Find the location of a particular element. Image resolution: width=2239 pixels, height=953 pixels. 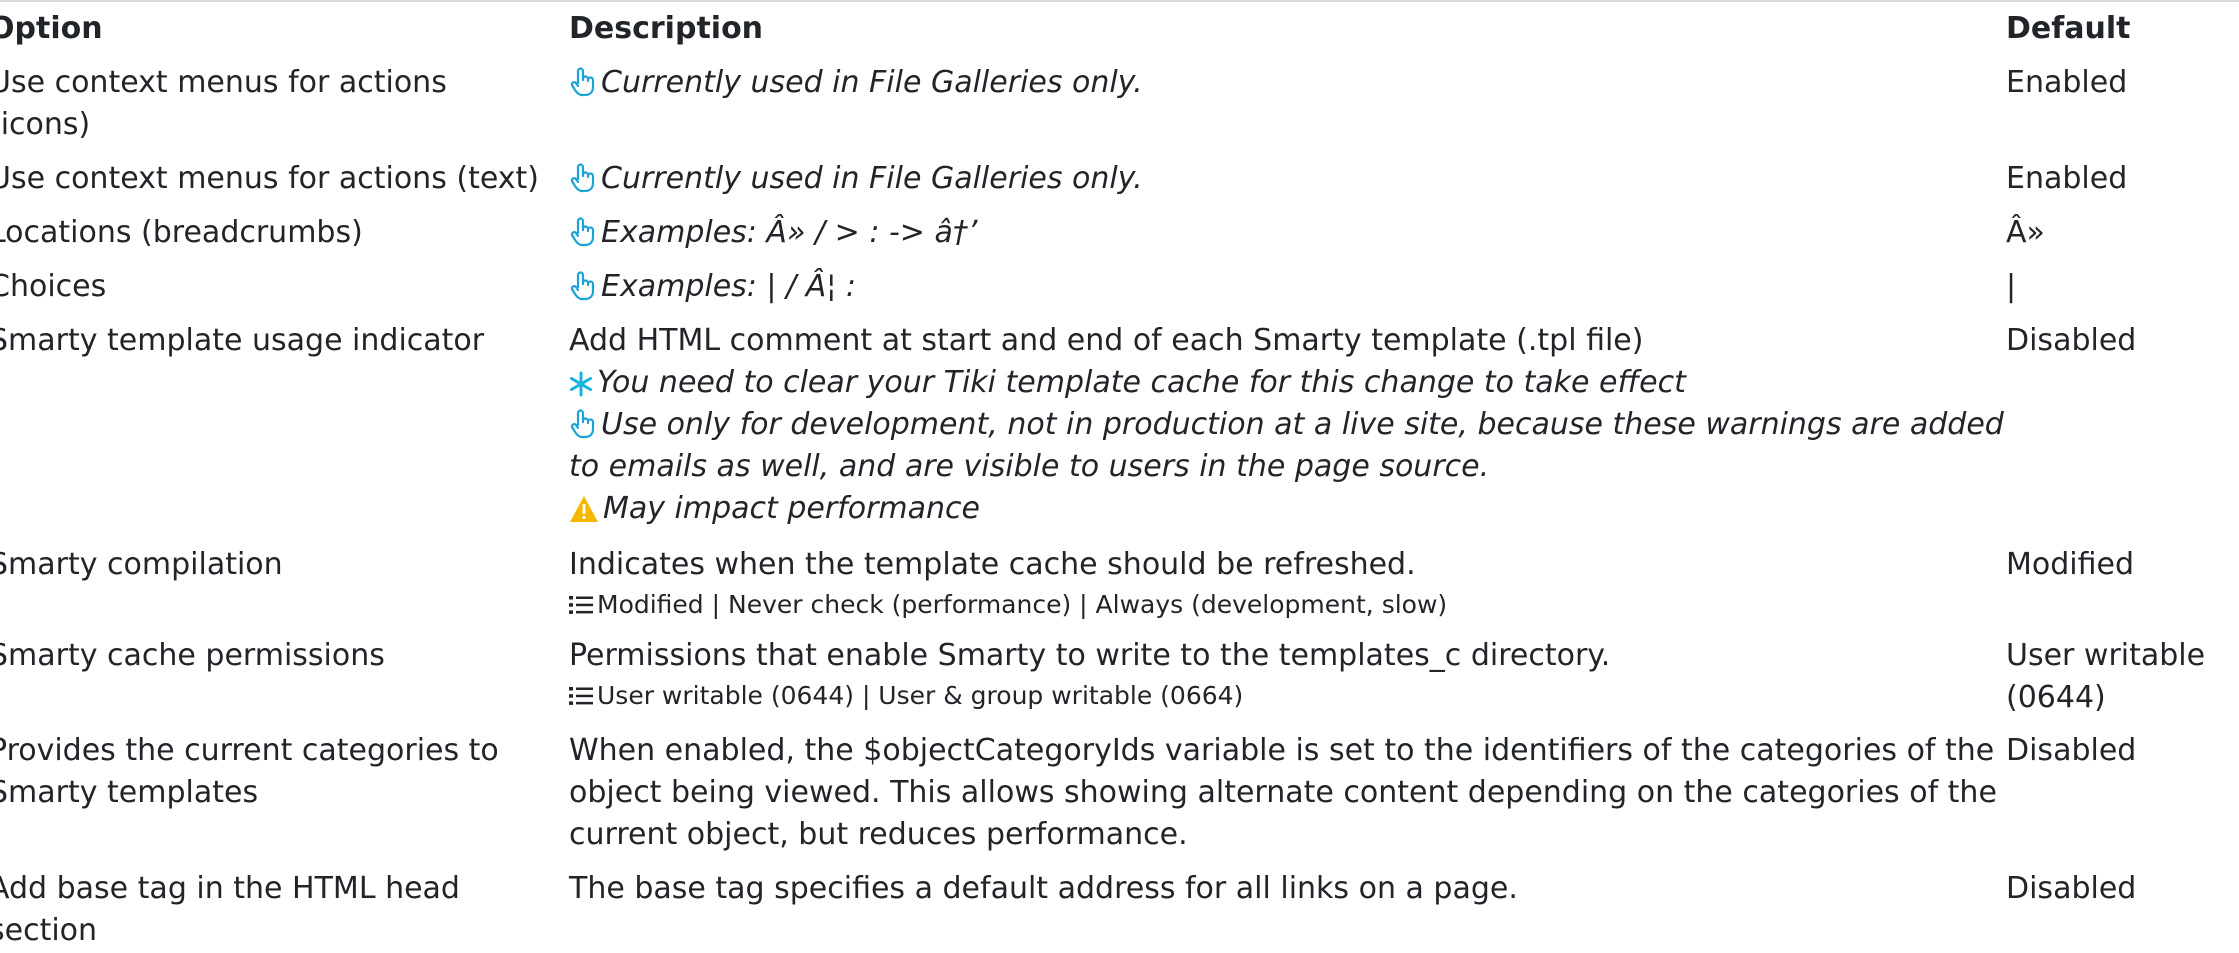

header-default: Default is located at coordinates (2068, 28).